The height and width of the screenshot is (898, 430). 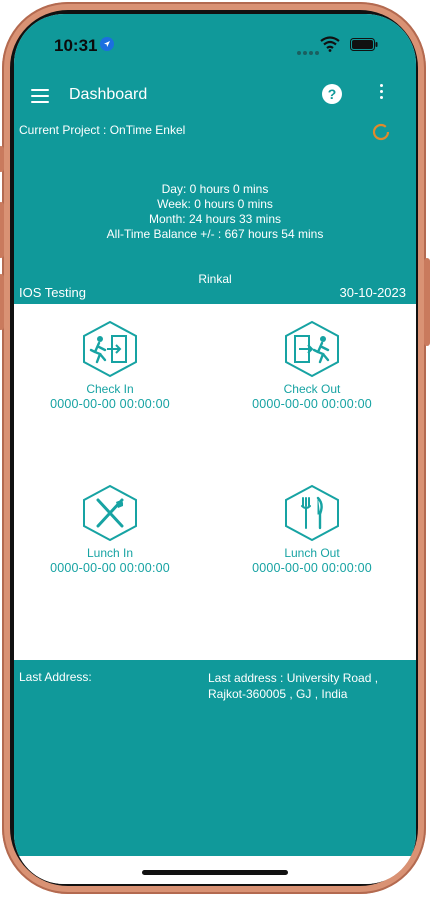 I want to click on lunch-out-tile: Lunch Out 0000-00-00 00:00:00, so click(x=312, y=530).